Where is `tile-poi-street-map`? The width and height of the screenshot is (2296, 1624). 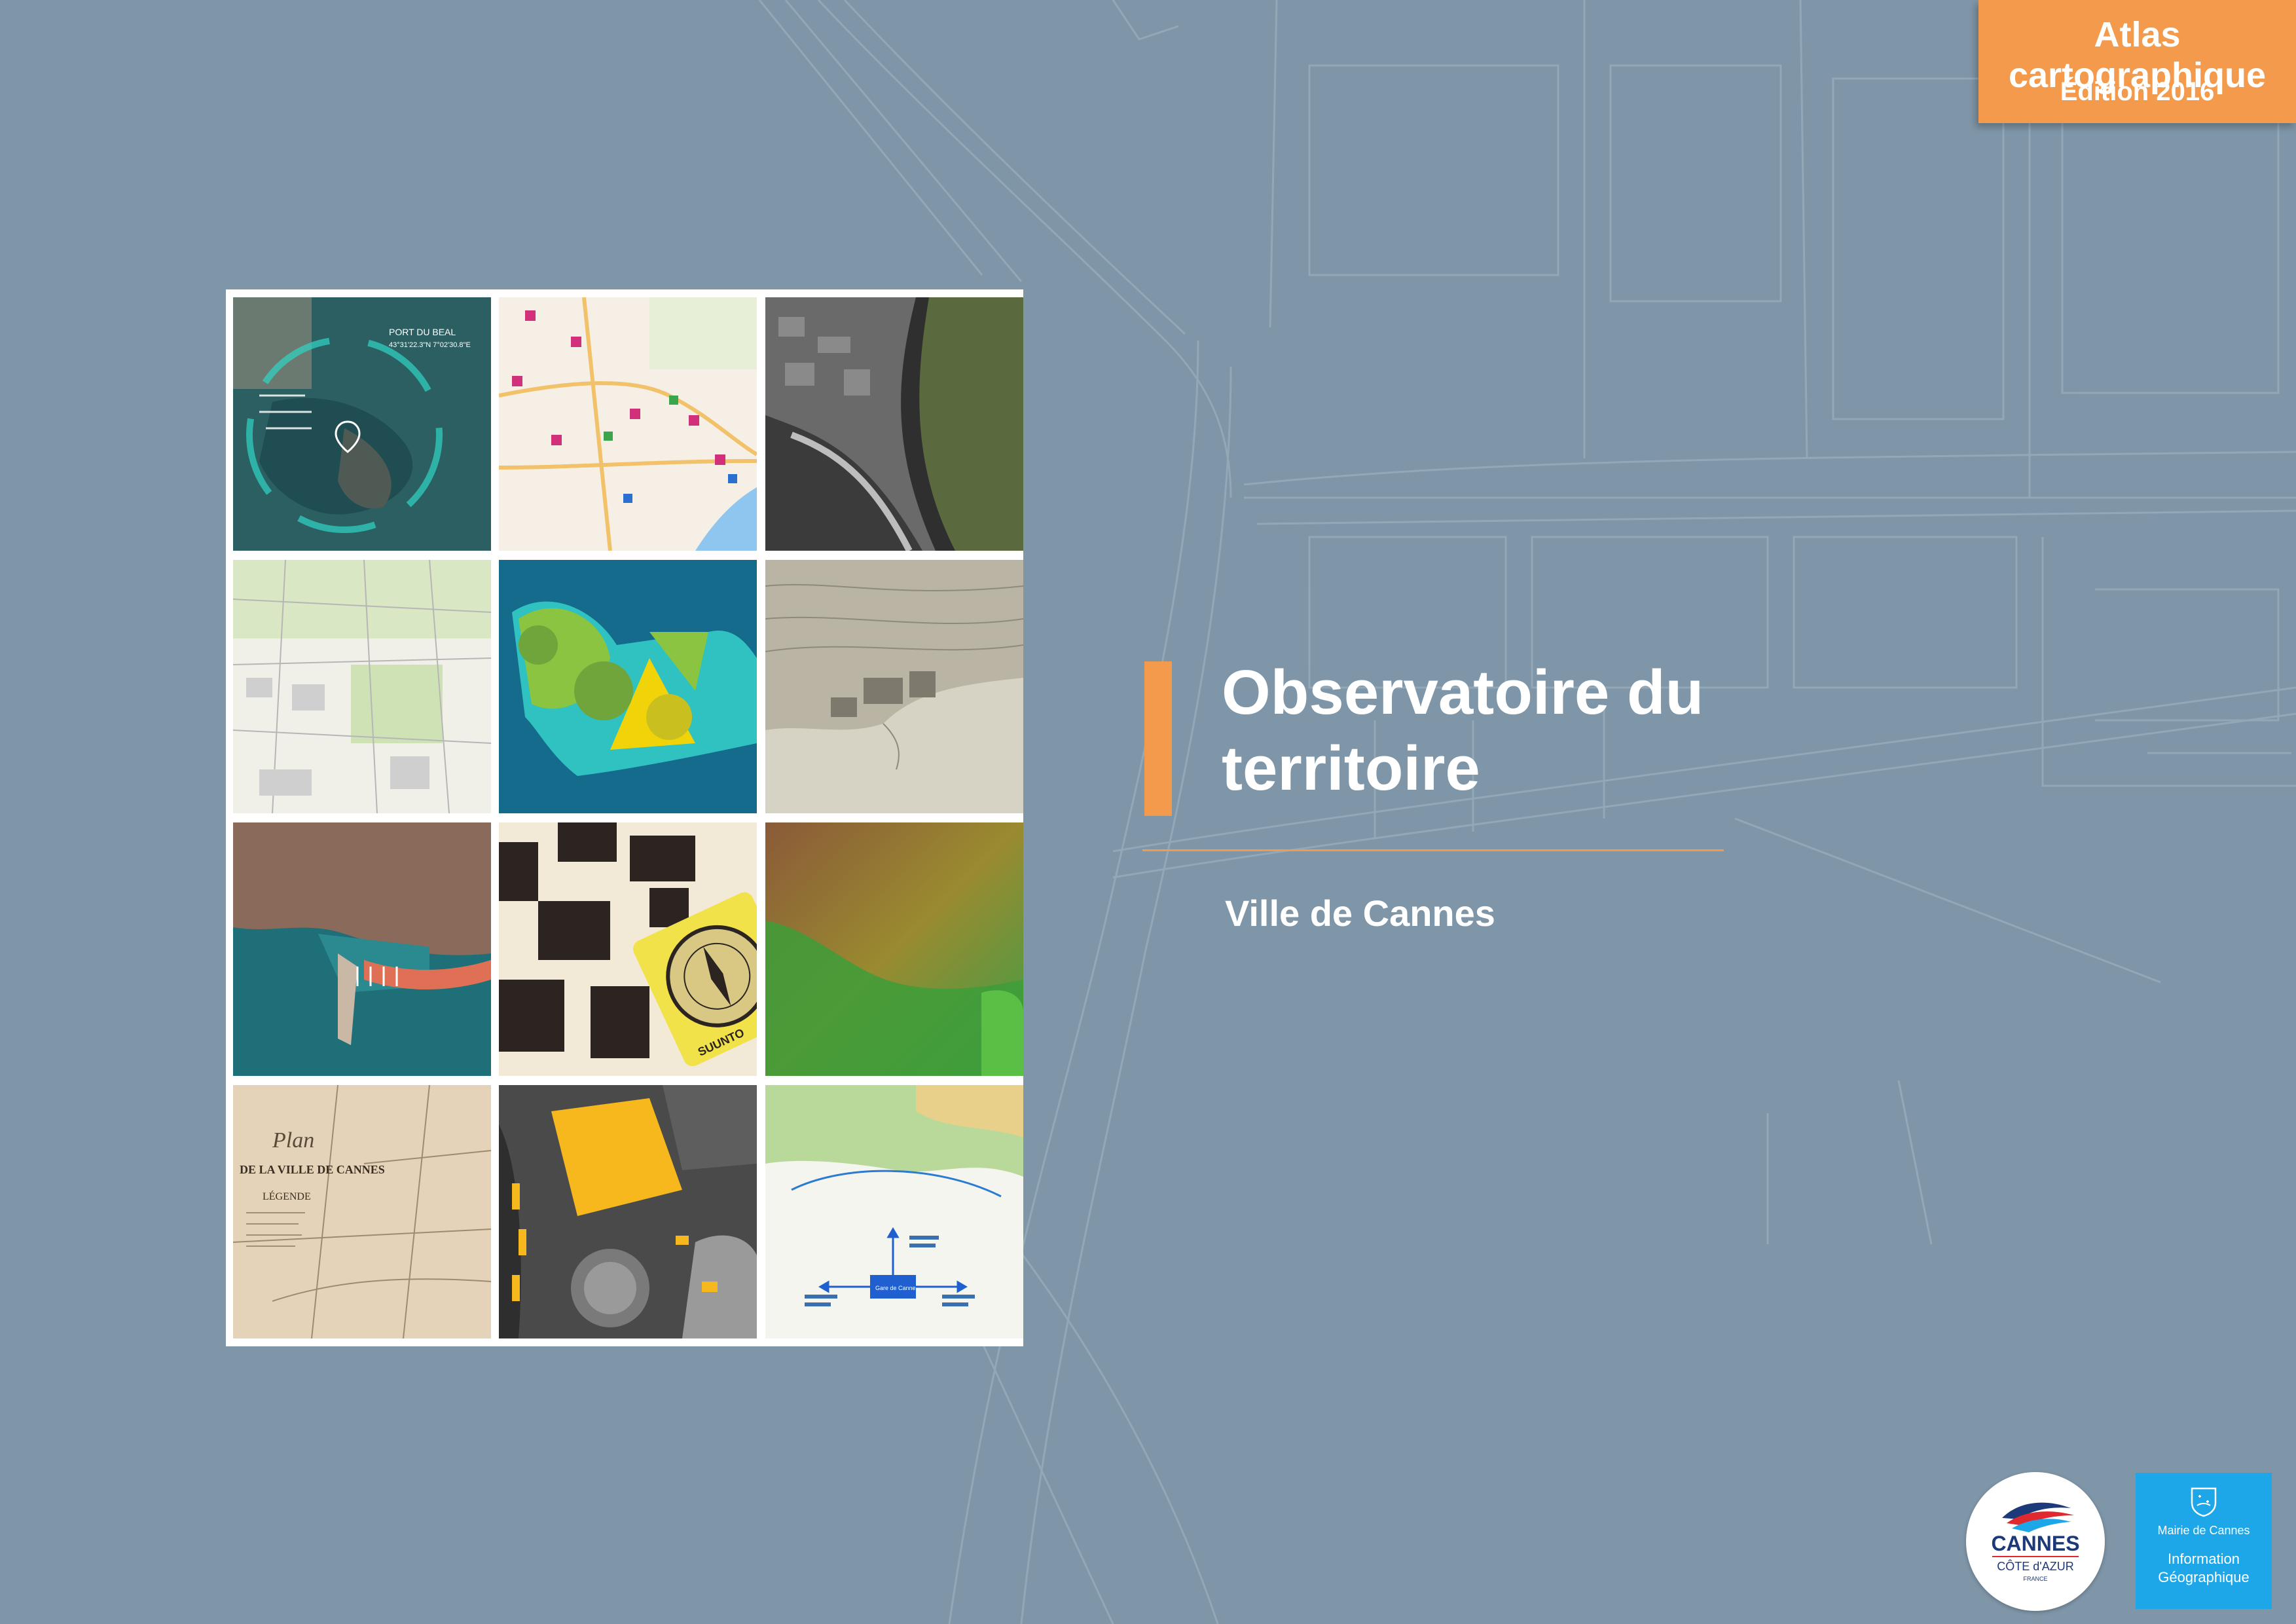 tile-poi-street-map is located at coordinates (628, 424).